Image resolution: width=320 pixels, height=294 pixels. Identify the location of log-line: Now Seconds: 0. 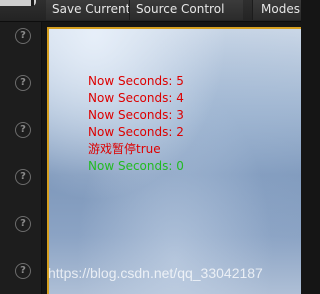
(136, 166).